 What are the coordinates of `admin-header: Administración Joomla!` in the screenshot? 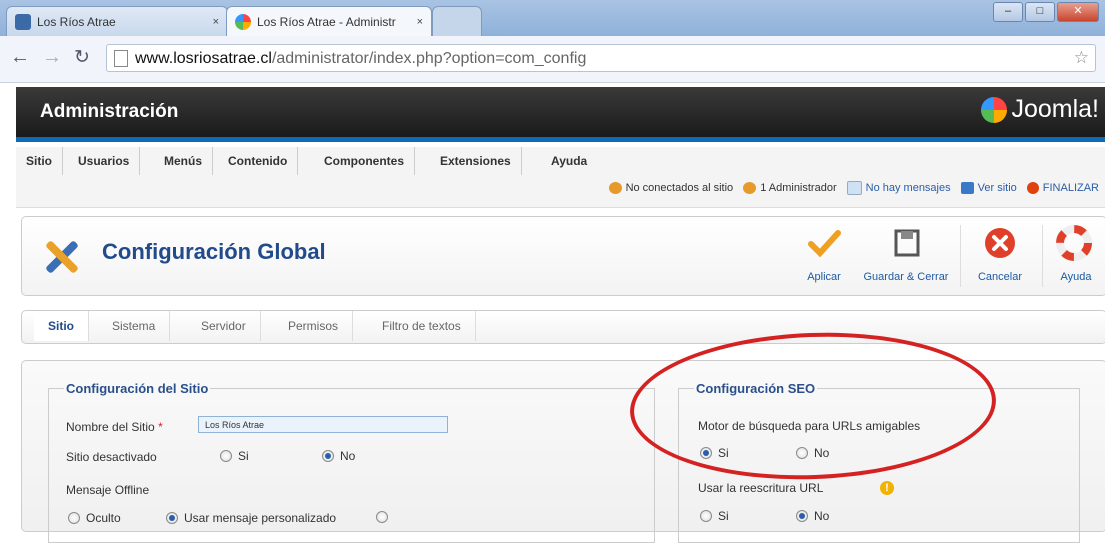 It's located at (560, 114).